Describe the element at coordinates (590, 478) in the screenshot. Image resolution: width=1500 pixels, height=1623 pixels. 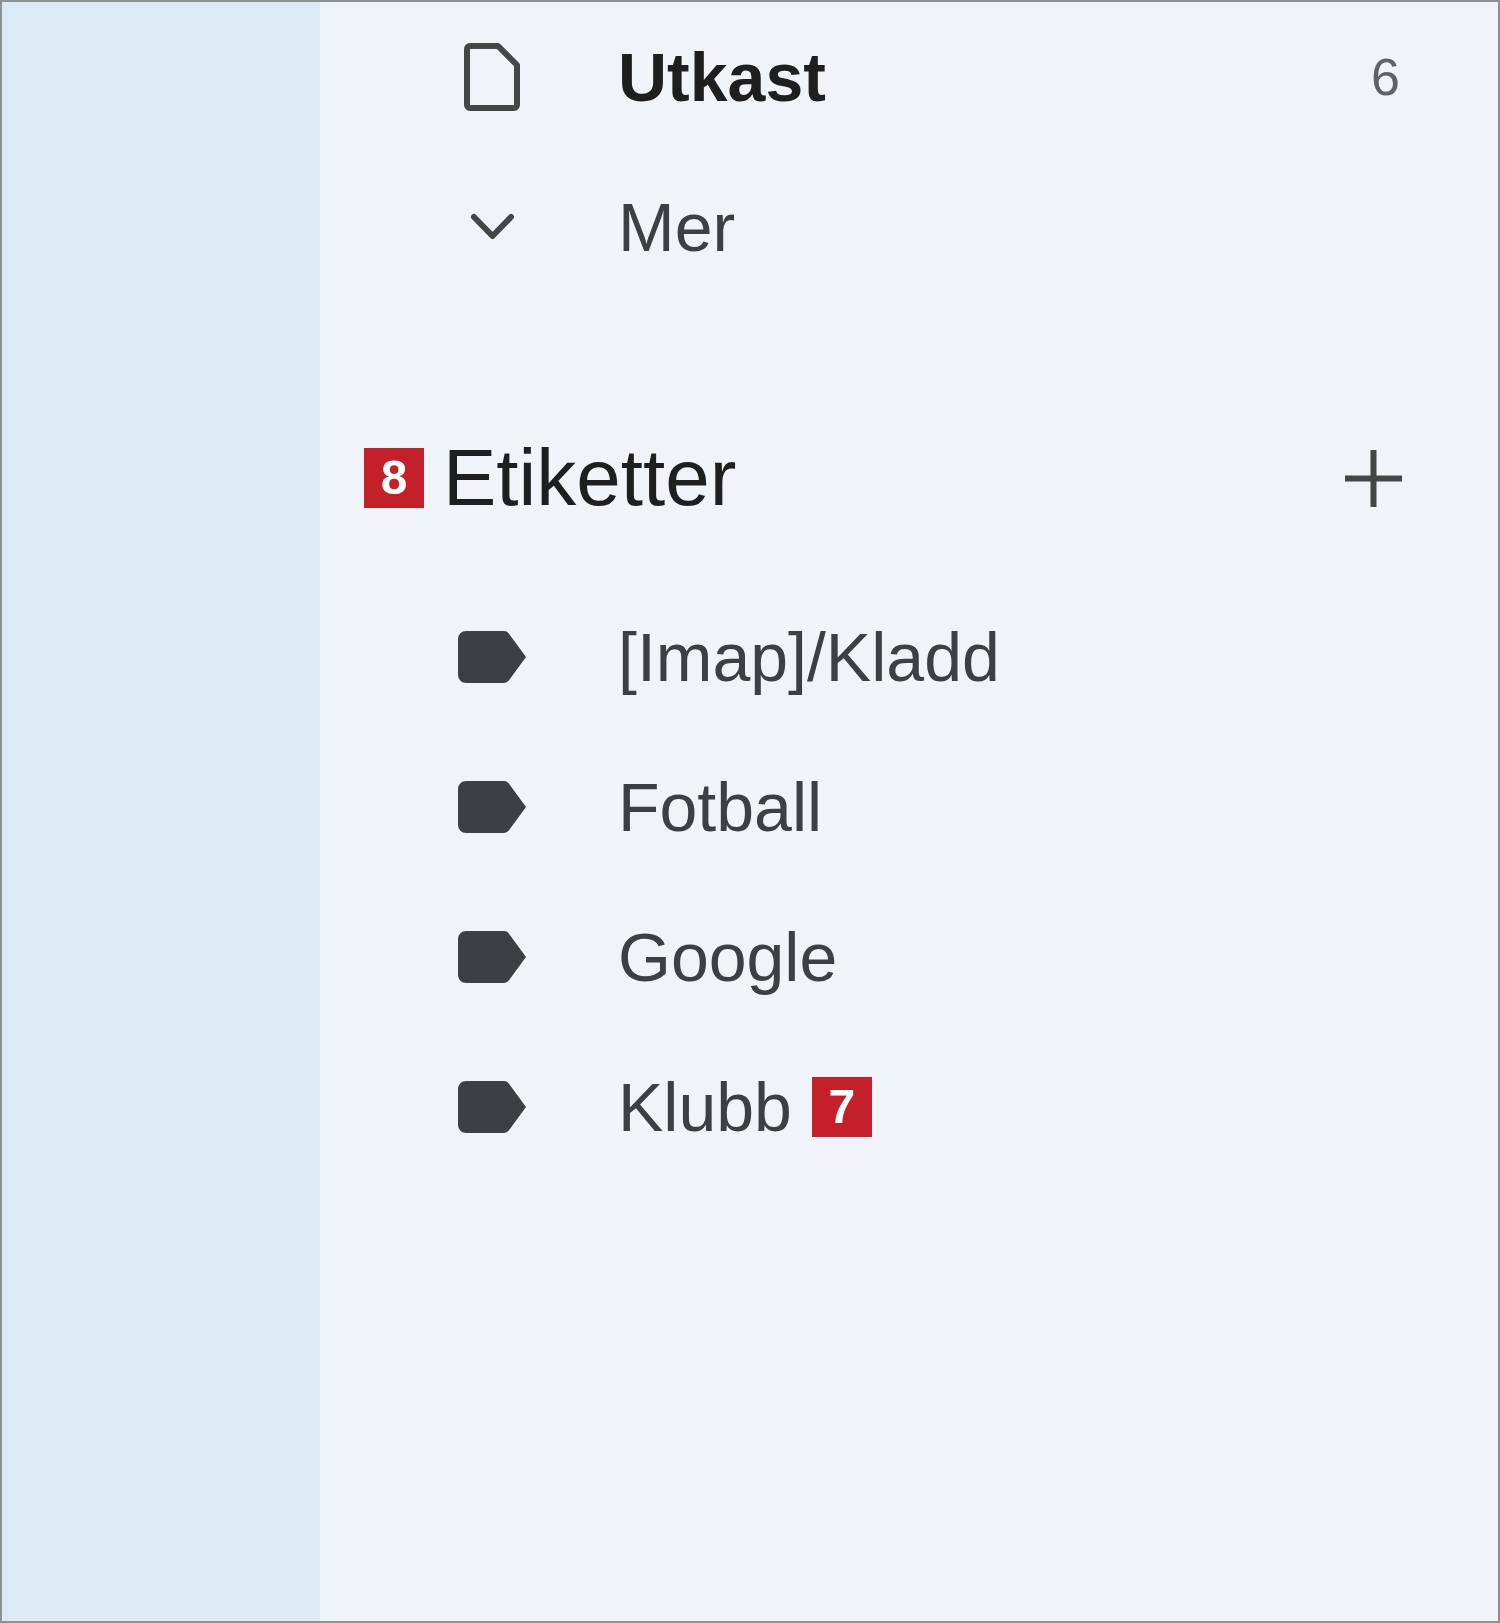
I see `labels-heading: Etiketter` at that location.